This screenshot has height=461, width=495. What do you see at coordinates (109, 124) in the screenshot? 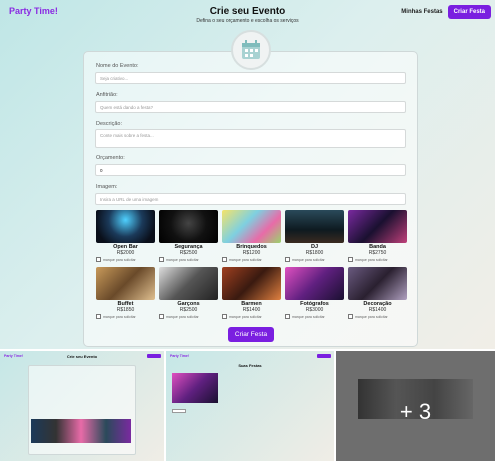
I see `description-label: Descrição:` at bounding box center [109, 124].